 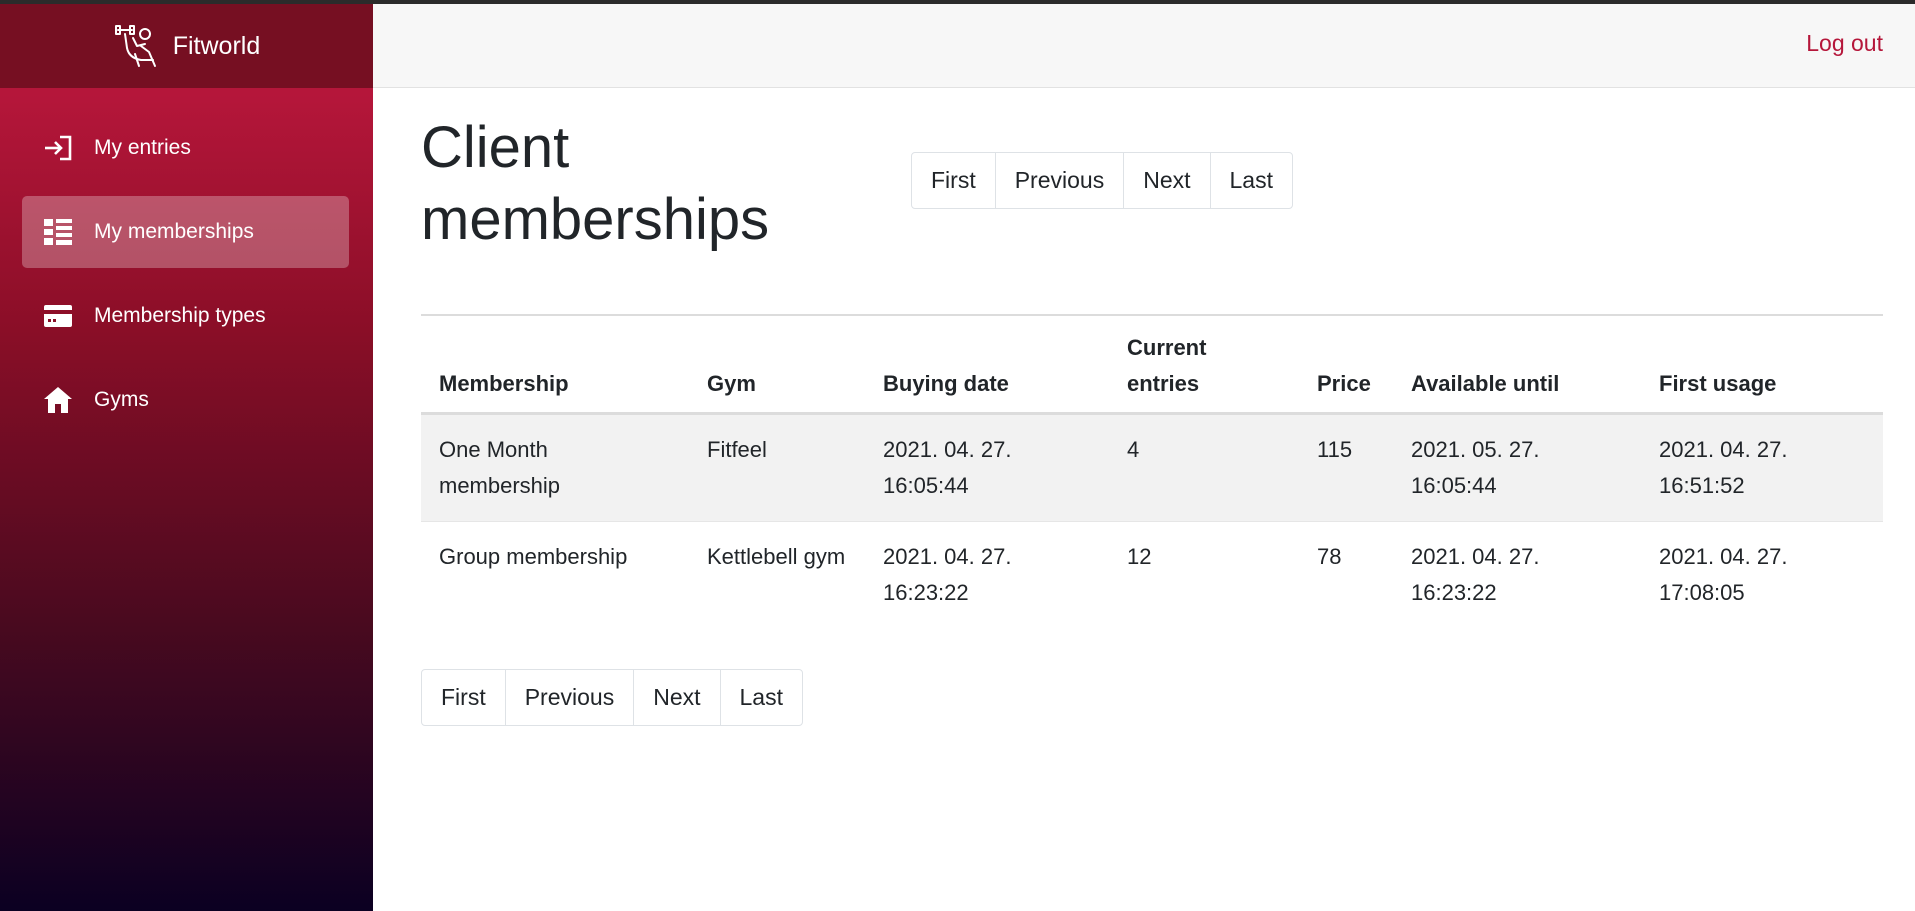 I want to click on cell-membership: One Month membership, so click(x=555, y=467).